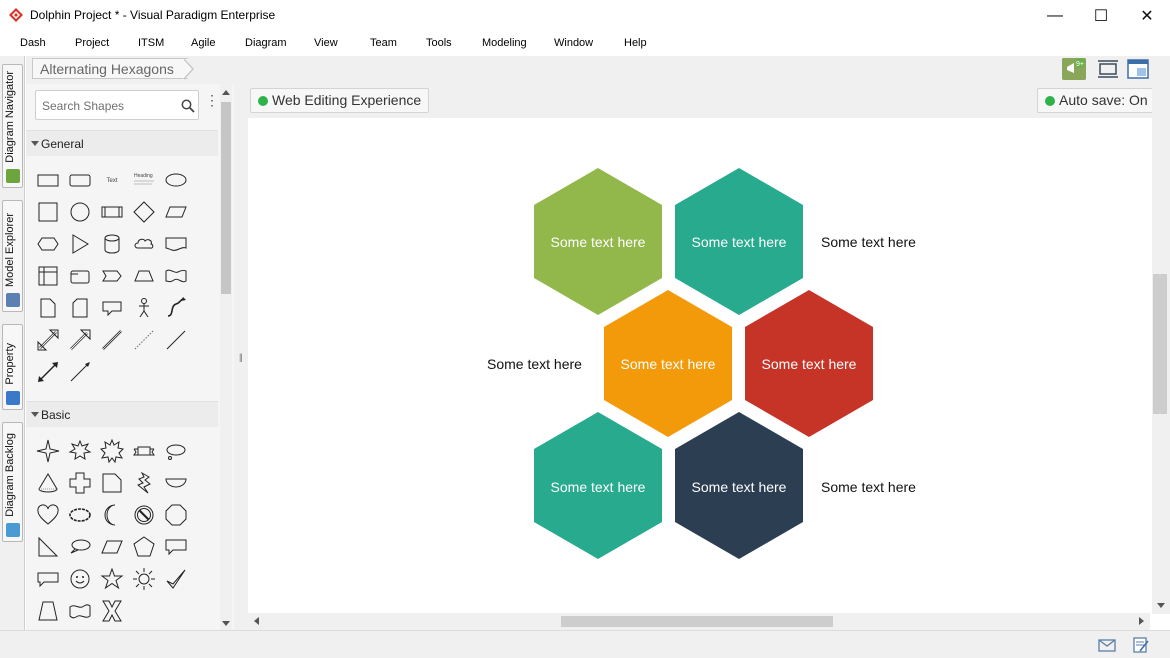  Describe the element at coordinates (112, 212) in the screenshot. I see `process-shape-icon` at that location.